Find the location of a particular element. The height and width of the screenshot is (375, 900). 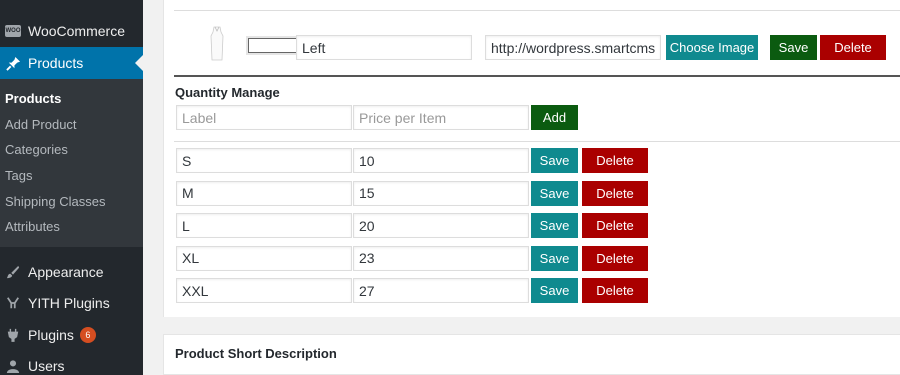

new-label-input: Label is located at coordinates (264, 117).